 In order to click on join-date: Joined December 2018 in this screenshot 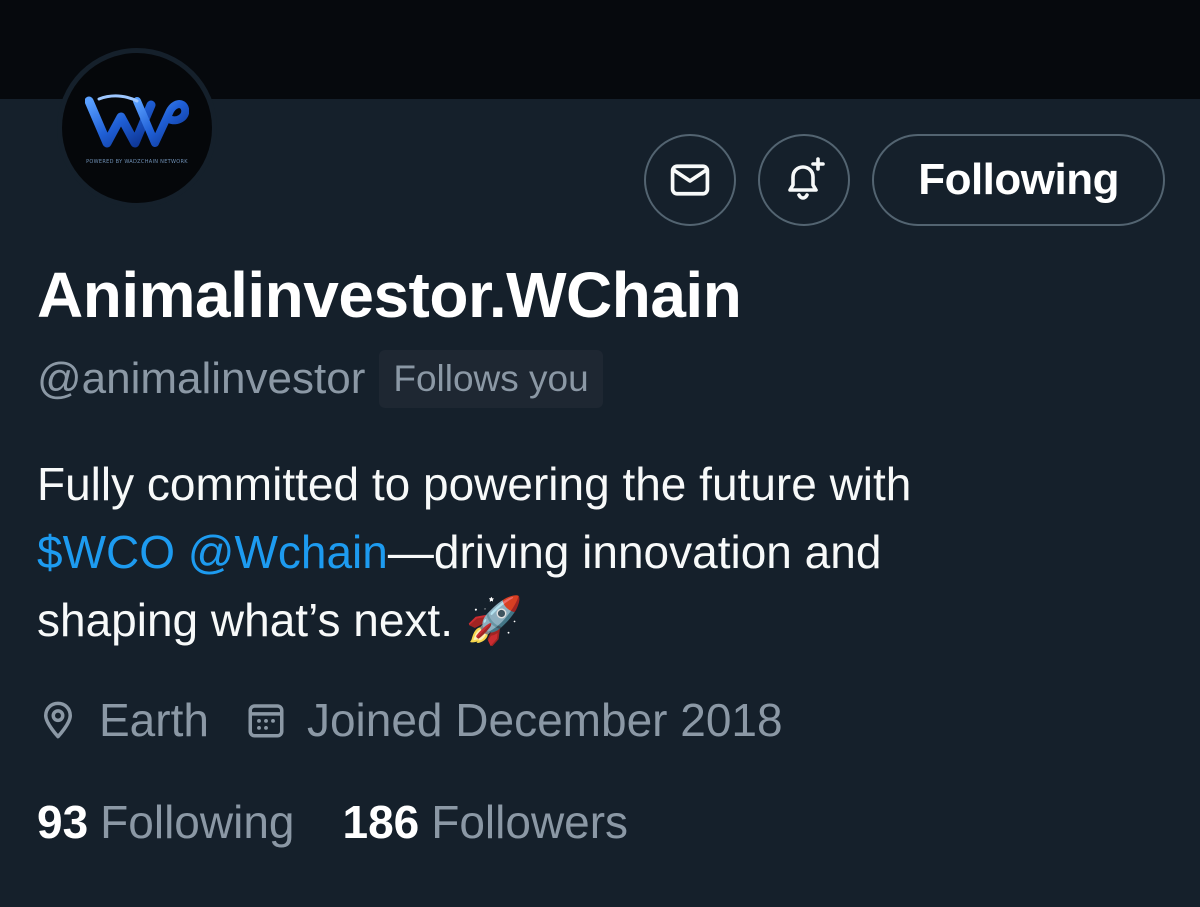, I will do `click(514, 720)`.